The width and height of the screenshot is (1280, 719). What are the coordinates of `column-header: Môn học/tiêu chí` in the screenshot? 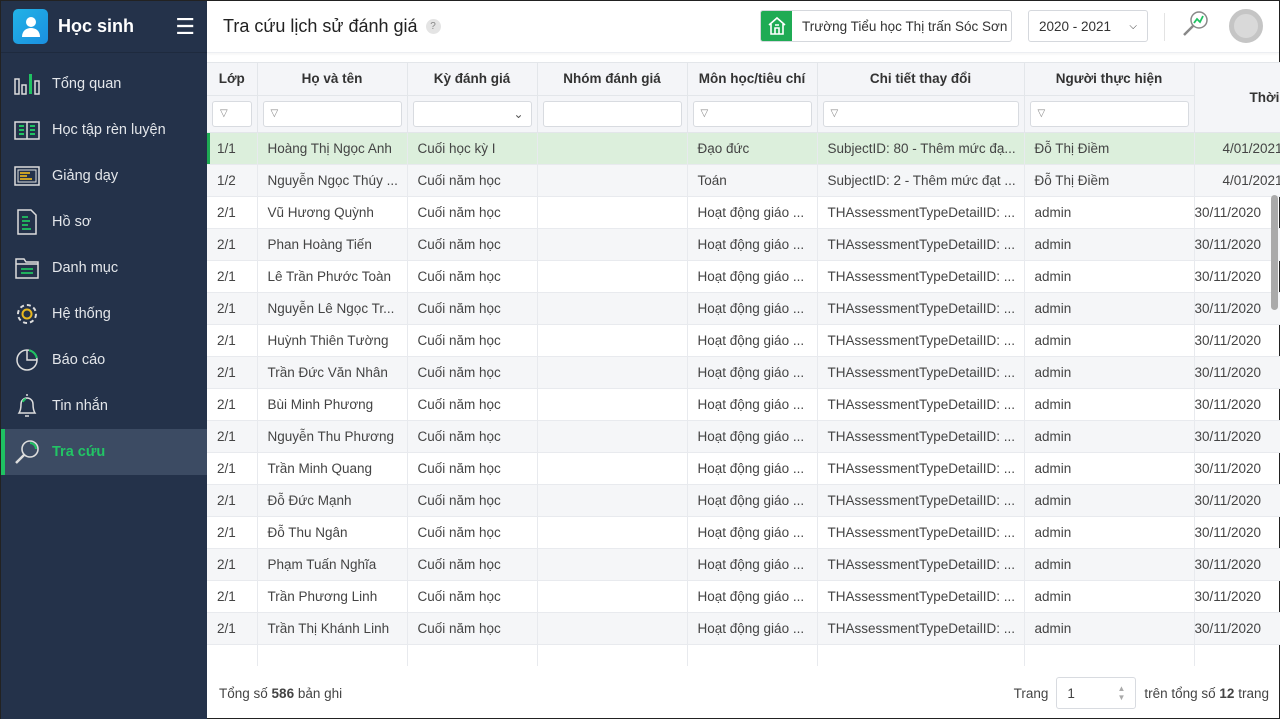 It's located at (752, 79).